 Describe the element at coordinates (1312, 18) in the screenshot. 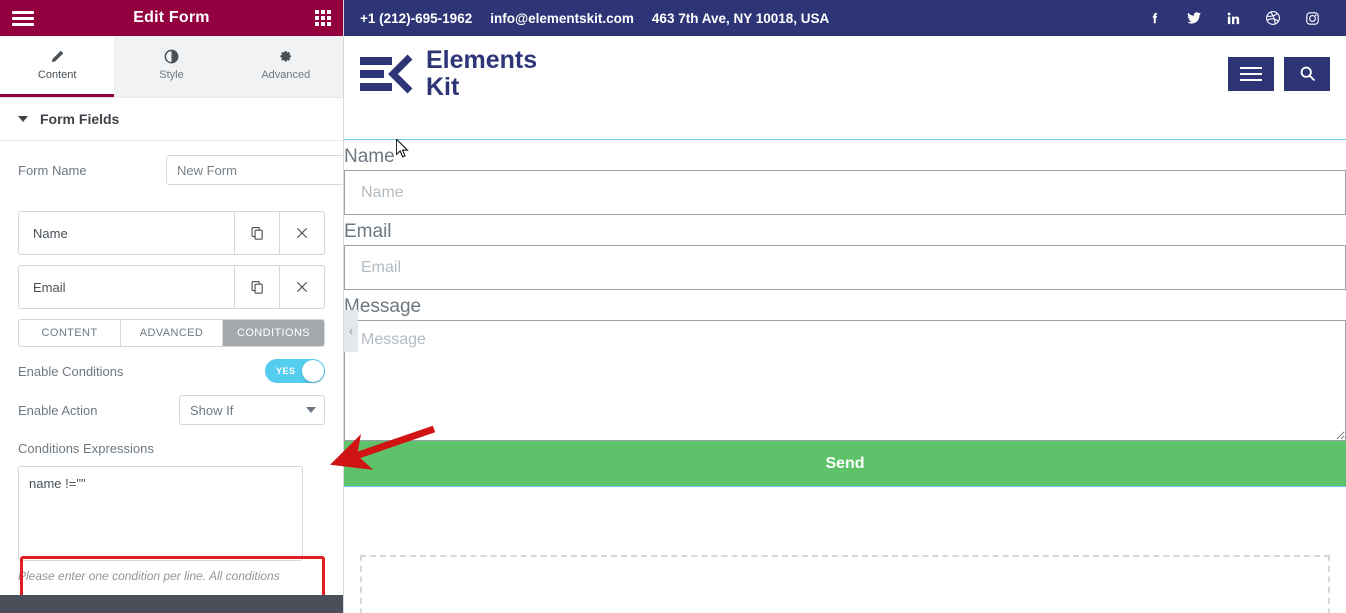

I see `instagram-icon` at that location.